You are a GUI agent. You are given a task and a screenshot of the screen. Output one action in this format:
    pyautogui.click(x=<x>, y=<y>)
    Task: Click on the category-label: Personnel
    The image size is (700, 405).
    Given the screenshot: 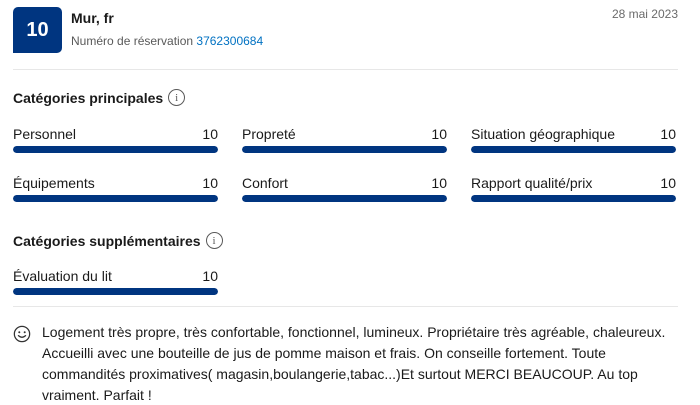 What is the action you would take?
    pyautogui.click(x=45, y=134)
    